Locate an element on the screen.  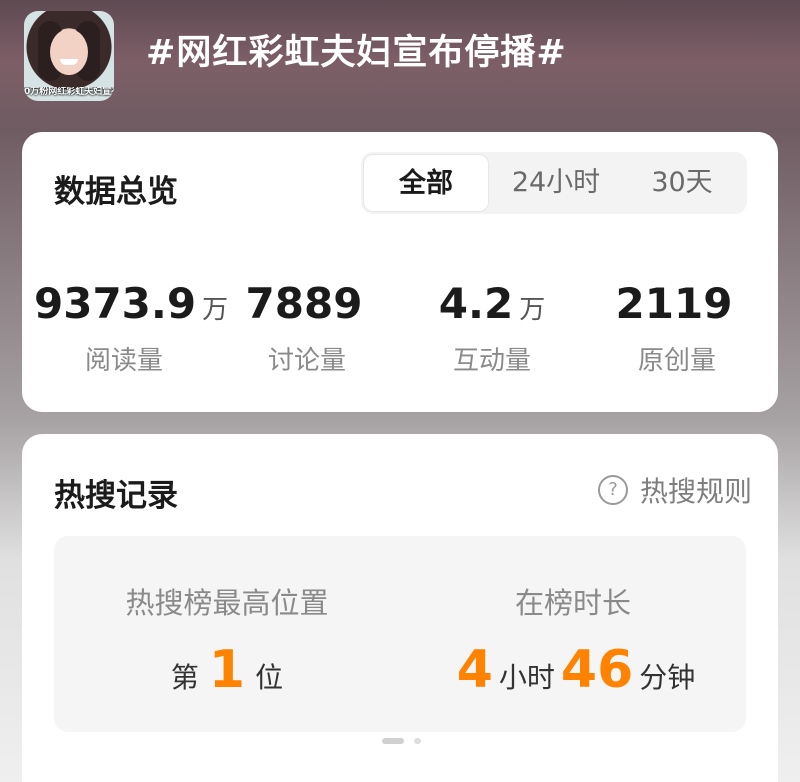
stat-unit: 万 is located at coordinates (532, 310).